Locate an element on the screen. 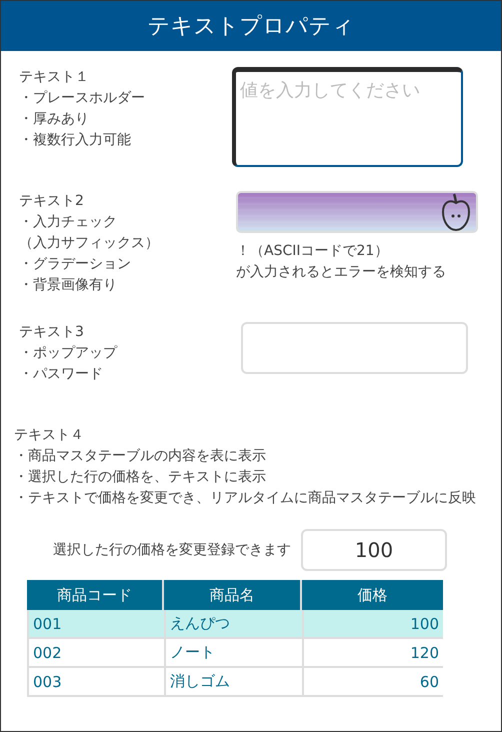 This screenshot has width=502, height=732. table-cell: えんぴつ is located at coordinates (233, 624).